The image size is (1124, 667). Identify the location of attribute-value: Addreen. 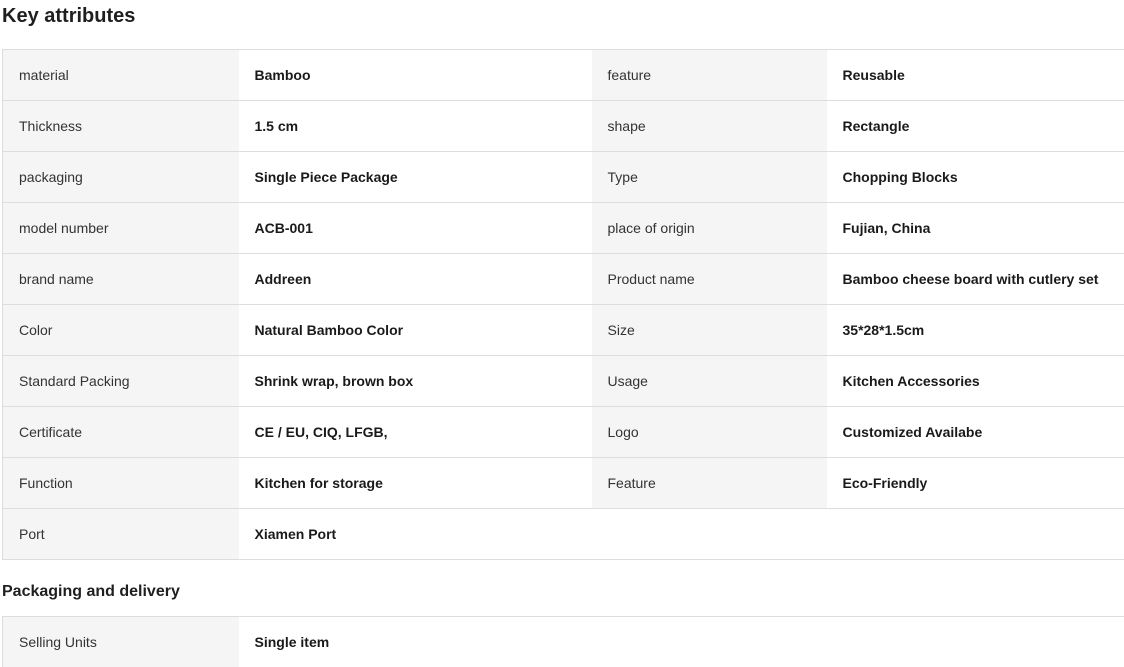
(415, 279).